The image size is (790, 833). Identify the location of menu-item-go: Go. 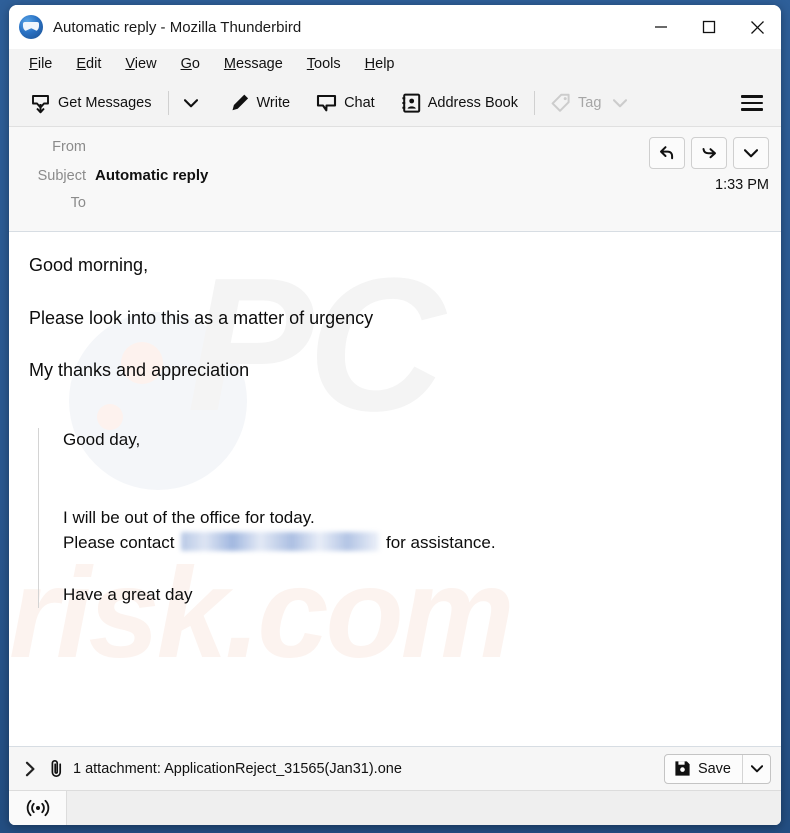
(190, 64).